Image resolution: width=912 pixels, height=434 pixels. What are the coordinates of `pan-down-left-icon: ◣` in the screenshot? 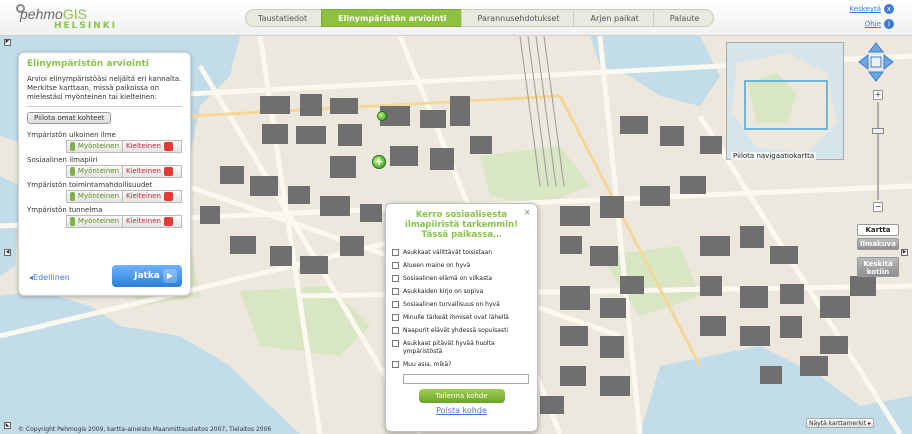 It's located at (7, 425).